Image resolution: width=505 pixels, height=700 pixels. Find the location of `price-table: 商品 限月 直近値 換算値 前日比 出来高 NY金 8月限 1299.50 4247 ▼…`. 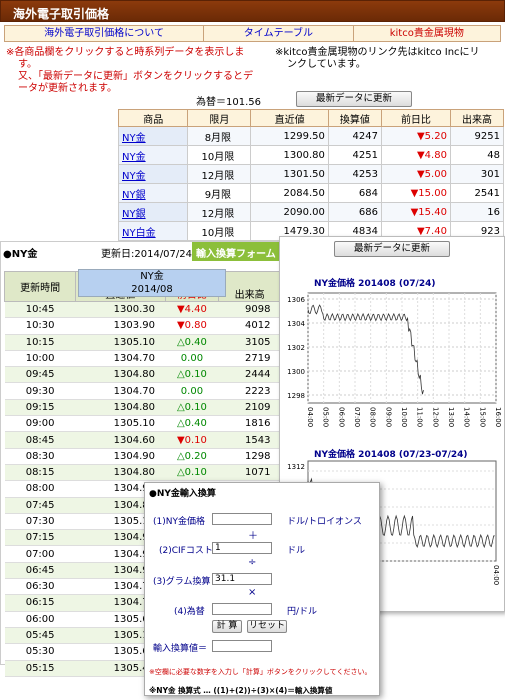

price-table: 商品 限月 直近値 換算値 前日比 出来高 NY金 8月限 1299.50 4247 ▼… is located at coordinates (311, 175).